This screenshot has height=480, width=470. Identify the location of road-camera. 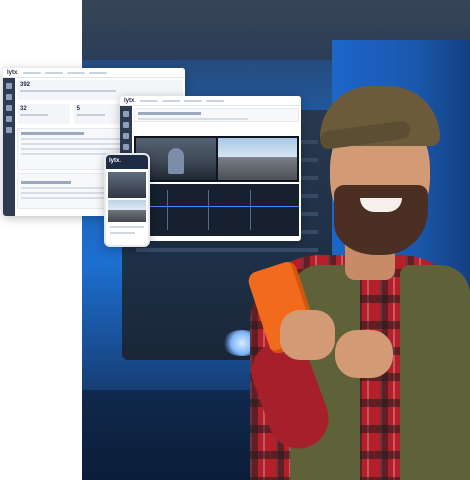
(257, 159).